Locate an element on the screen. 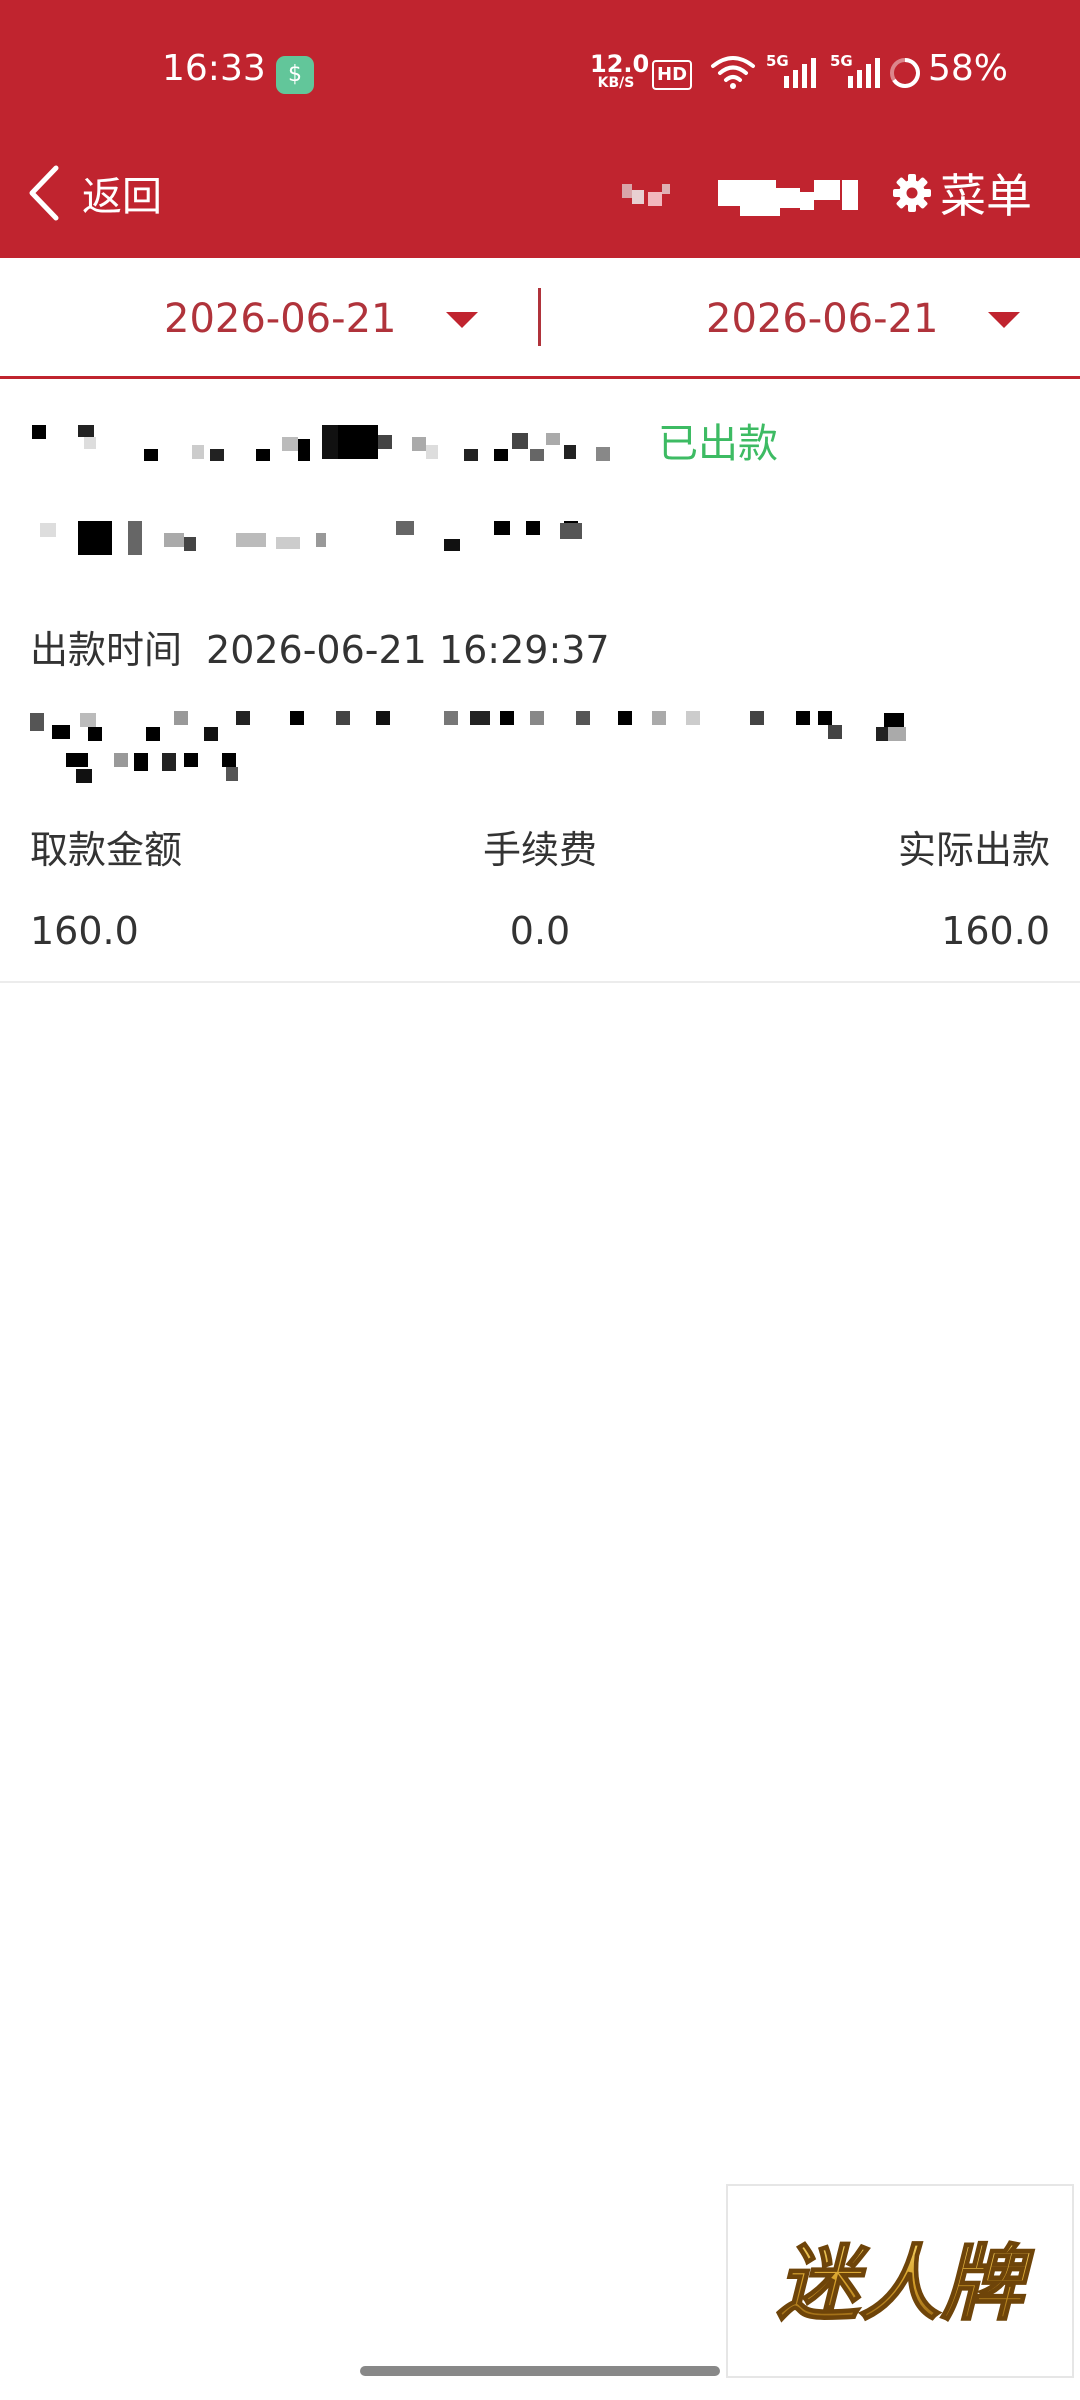  wifi-icon is located at coordinates (733, 72).